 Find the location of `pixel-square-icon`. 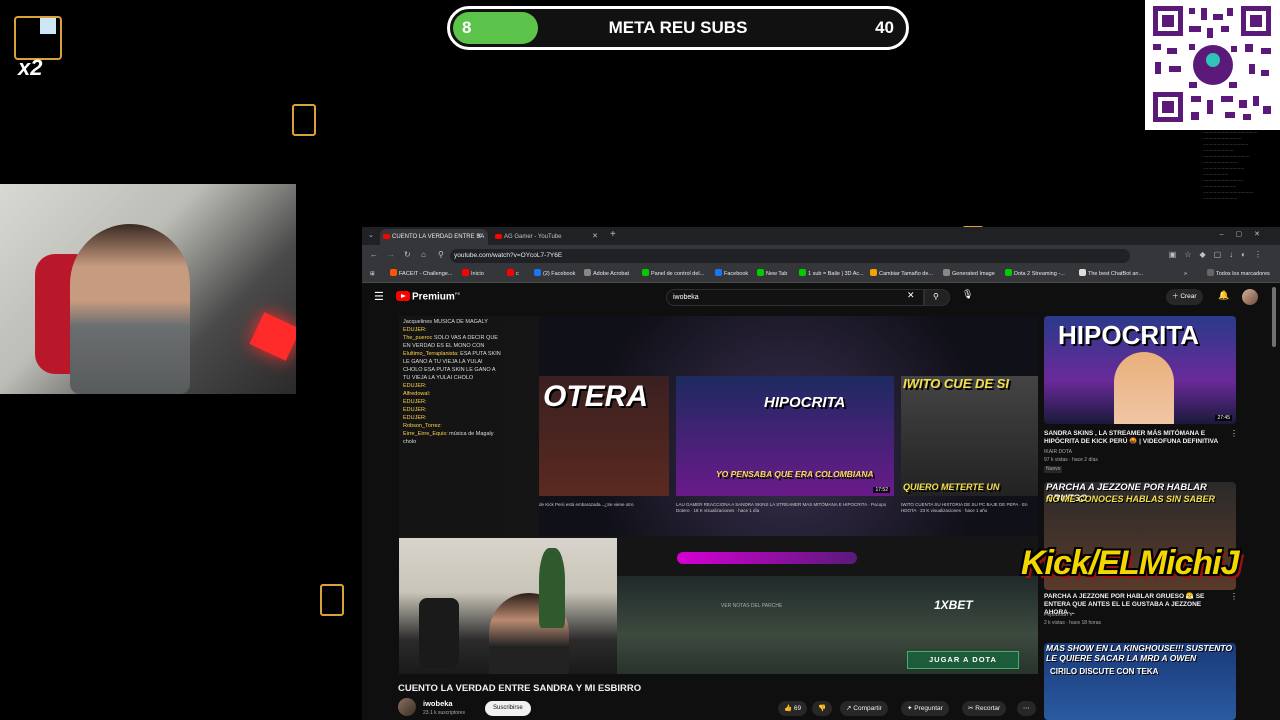

pixel-square-icon is located at coordinates (48, 26).